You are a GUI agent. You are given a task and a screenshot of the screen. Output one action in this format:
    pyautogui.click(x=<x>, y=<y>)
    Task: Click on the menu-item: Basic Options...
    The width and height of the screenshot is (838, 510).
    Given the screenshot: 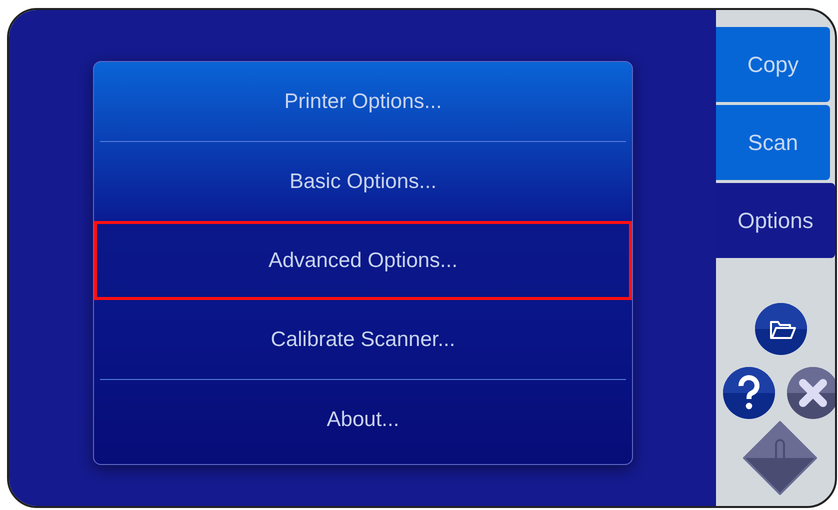 What is the action you would take?
    pyautogui.click(x=363, y=181)
    